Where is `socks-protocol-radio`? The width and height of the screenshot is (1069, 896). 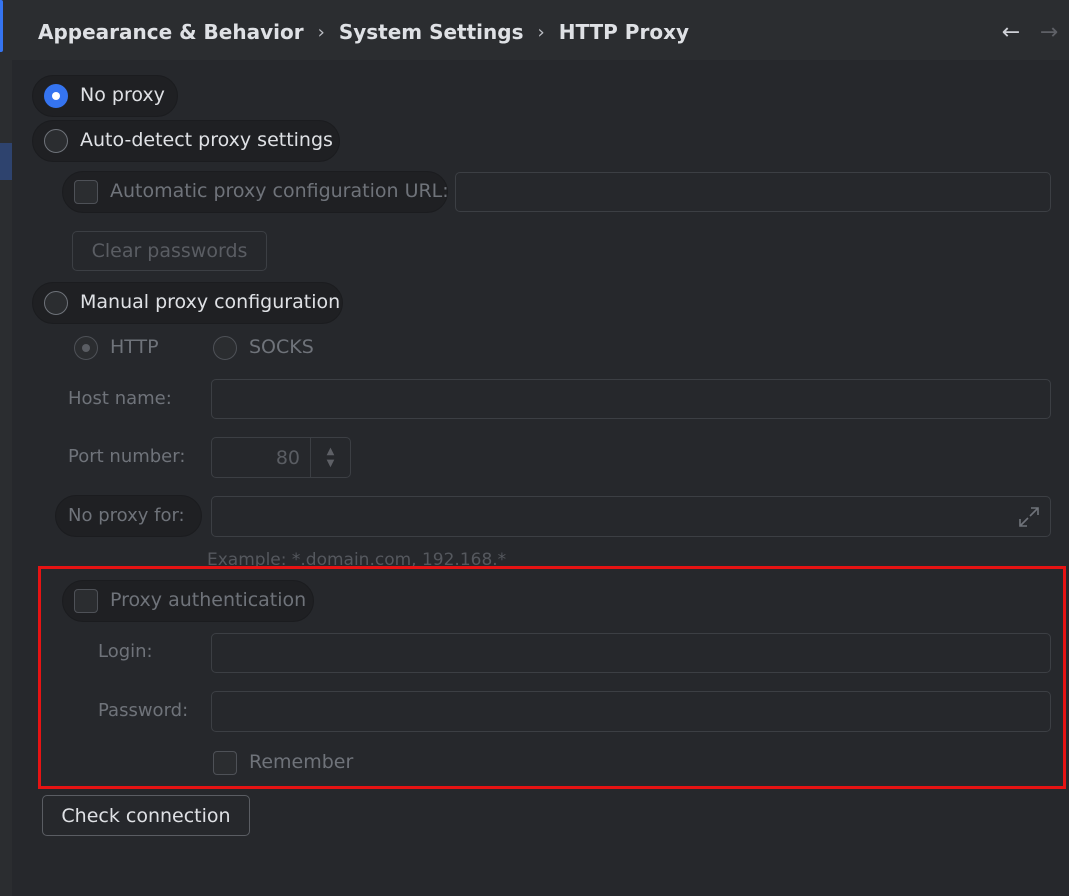 socks-protocol-radio is located at coordinates (225, 348).